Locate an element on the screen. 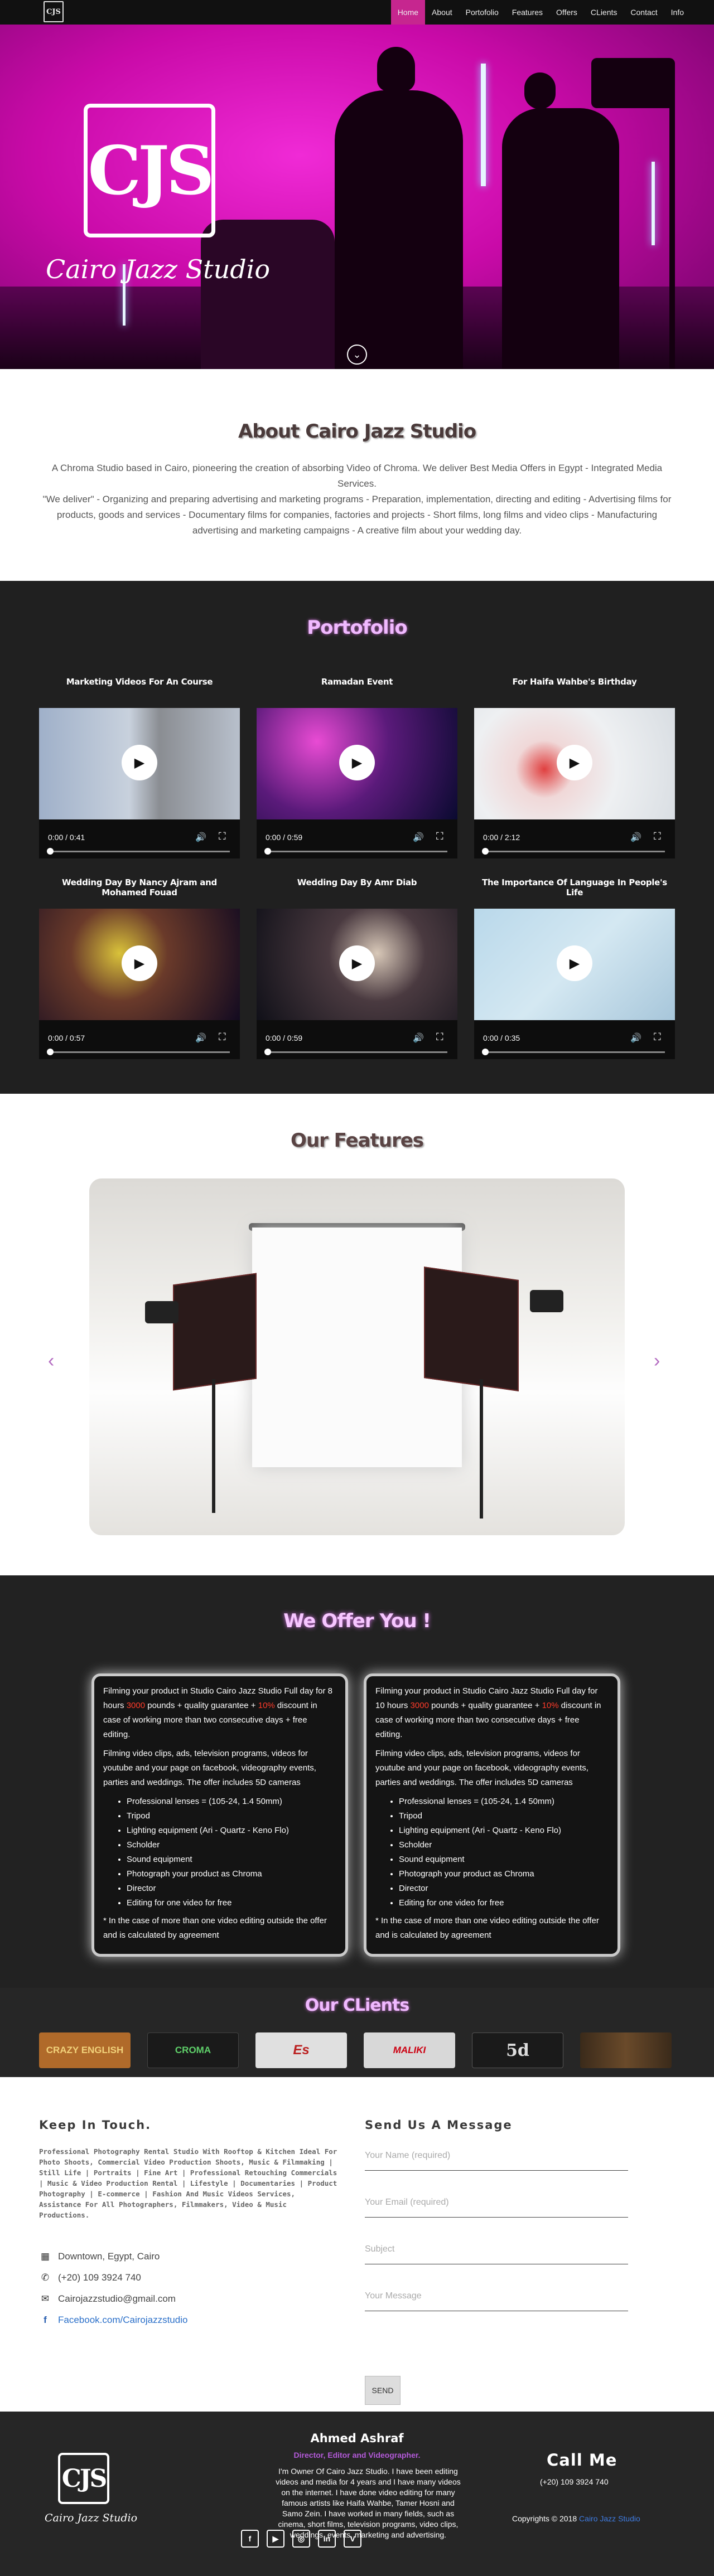  nav-item-contact: Contact is located at coordinates (644, 13).